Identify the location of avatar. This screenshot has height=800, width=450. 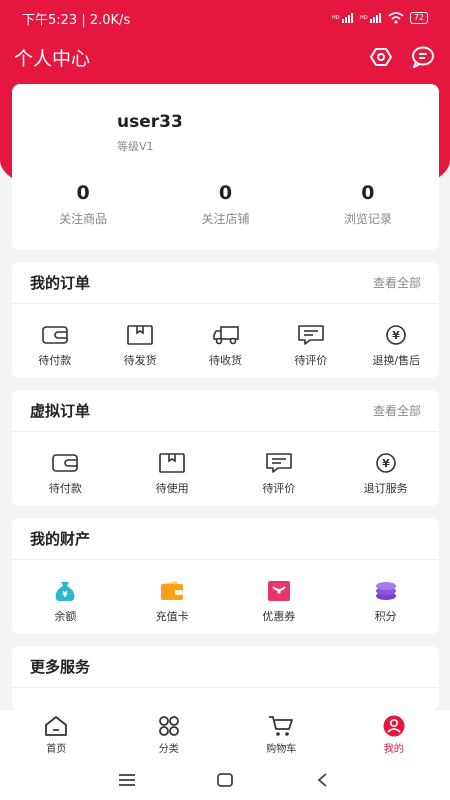
(71, 139).